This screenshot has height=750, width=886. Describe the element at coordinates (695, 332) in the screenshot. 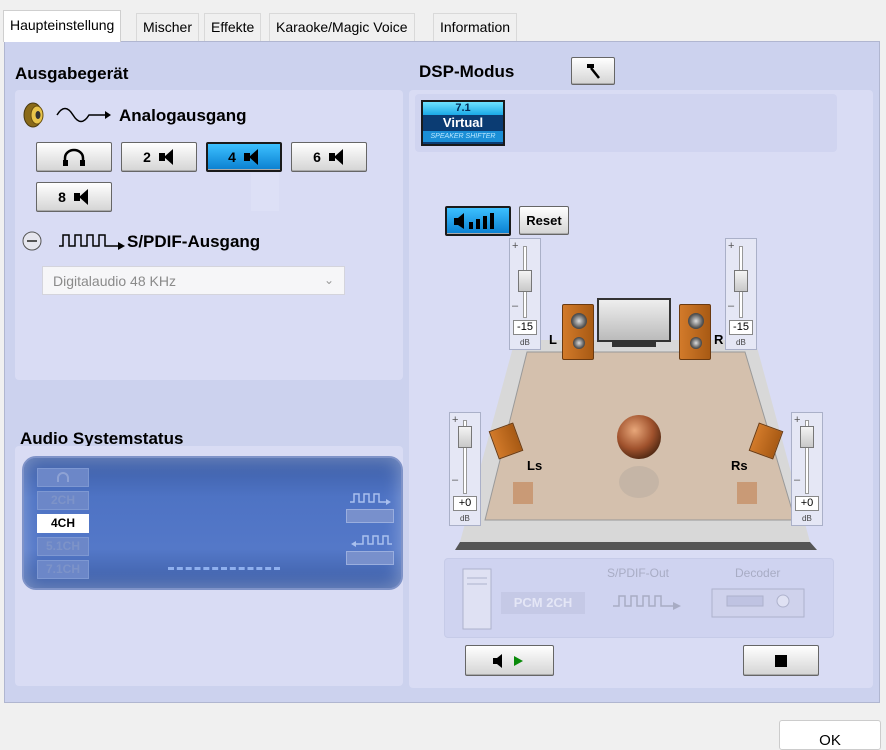

I see `front-right-speaker` at that location.